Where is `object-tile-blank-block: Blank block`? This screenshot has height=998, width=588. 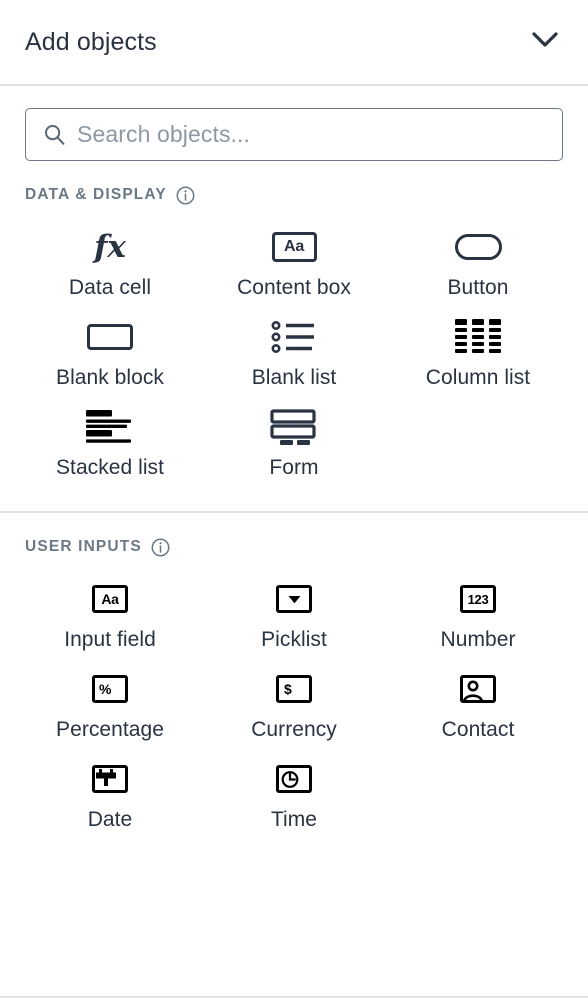 object-tile-blank-block: Blank block is located at coordinates (110, 345).